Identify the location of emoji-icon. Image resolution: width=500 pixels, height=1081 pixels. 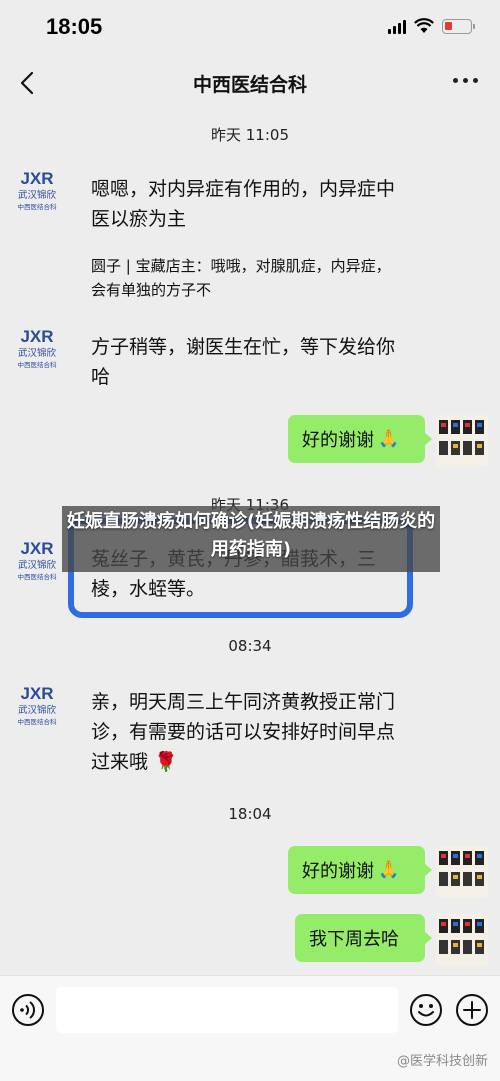
(426, 1010).